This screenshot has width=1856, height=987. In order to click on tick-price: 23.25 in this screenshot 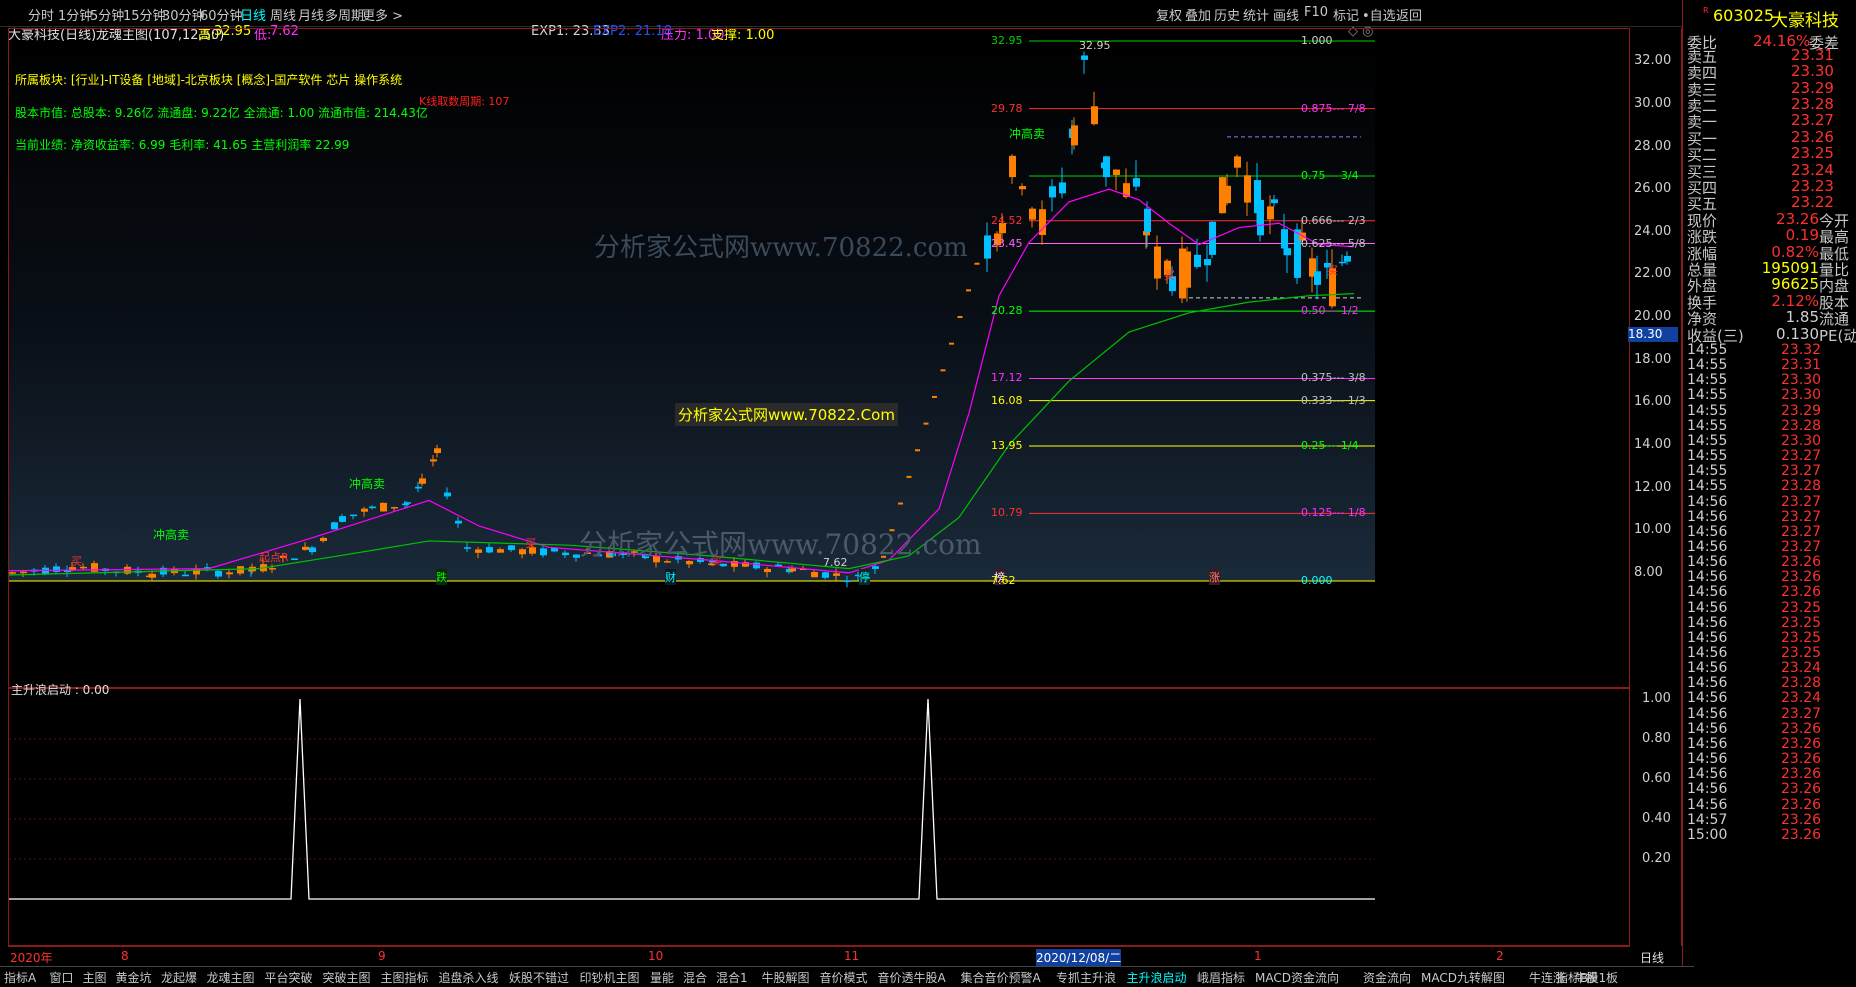, I will do `click(1801, 653)`.